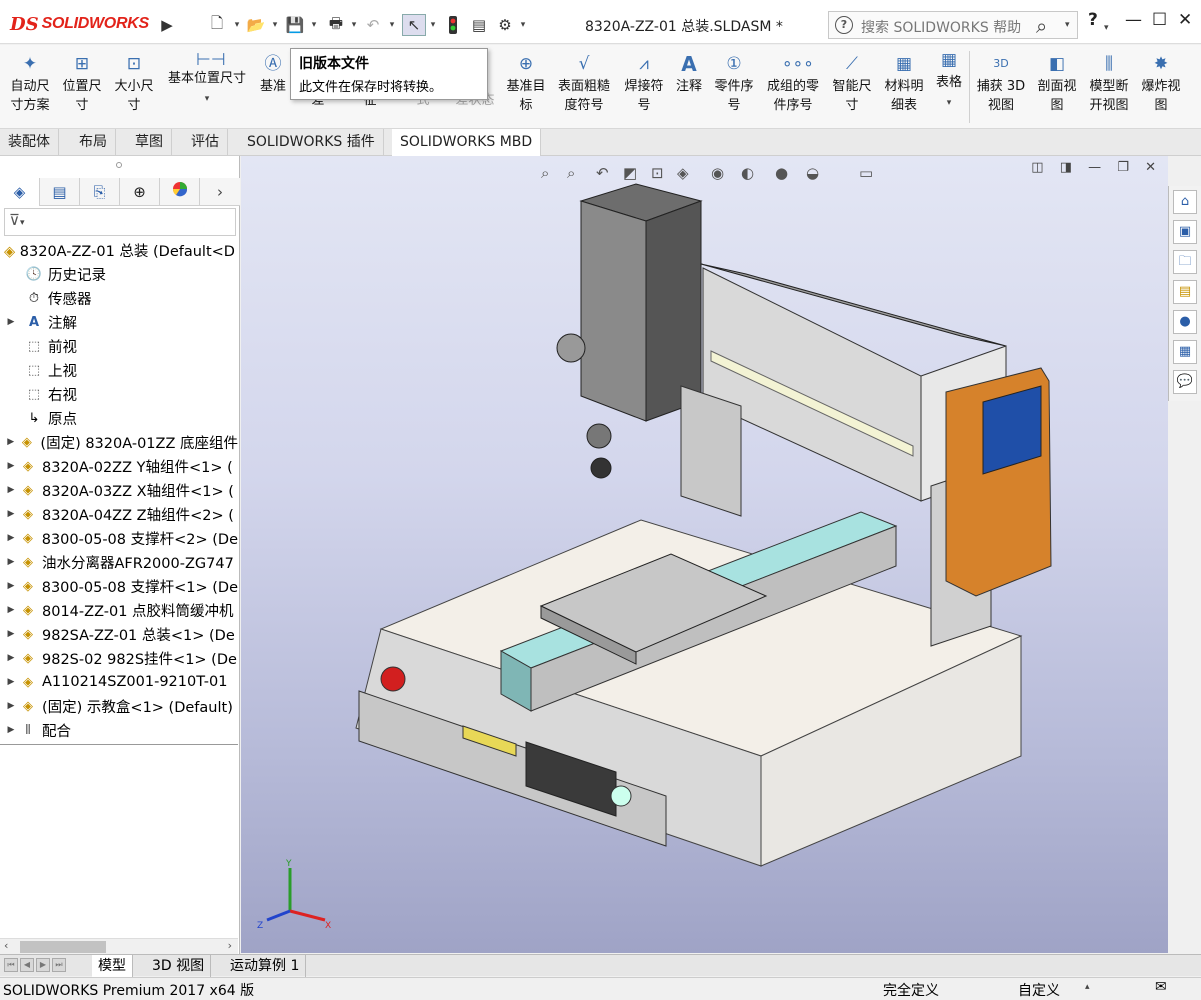 This screenshot has height=1000, width=1201. Describe the element at coordinates (1093, 20) in the screenshot. I see `help-button: ?` at that location.